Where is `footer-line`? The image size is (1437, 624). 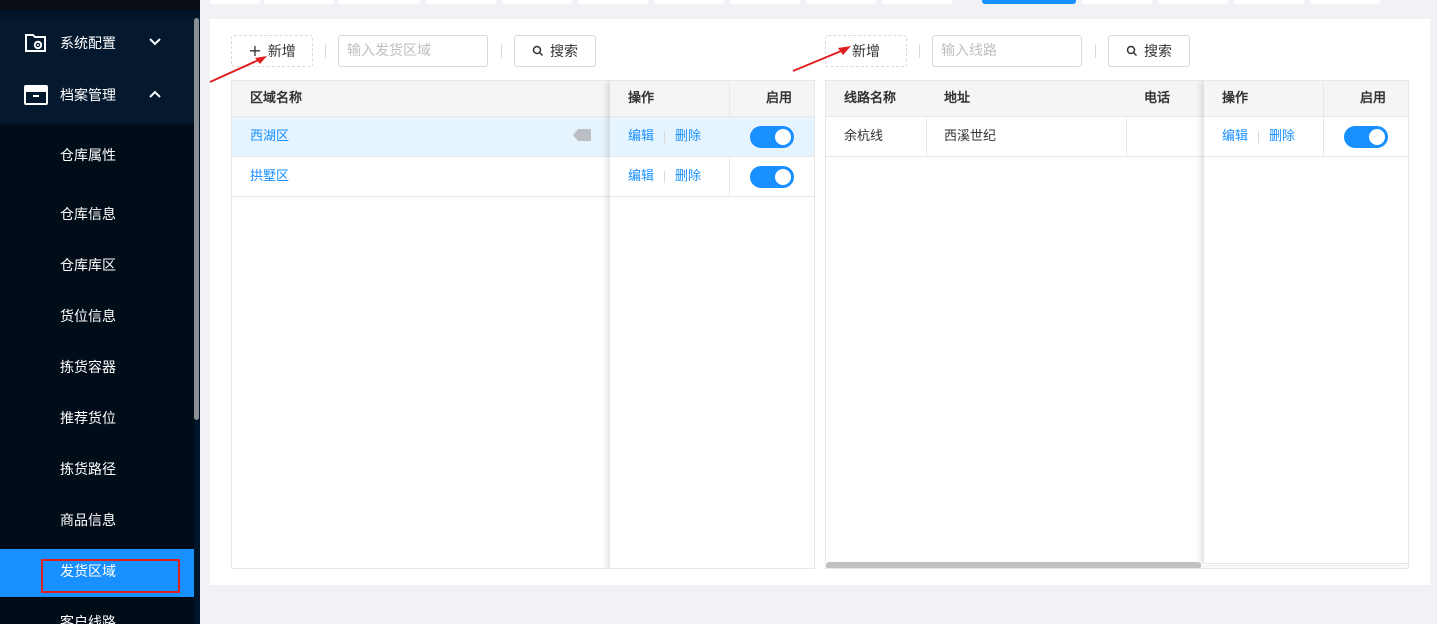
footer-line is located at coordinates (1306, 563).